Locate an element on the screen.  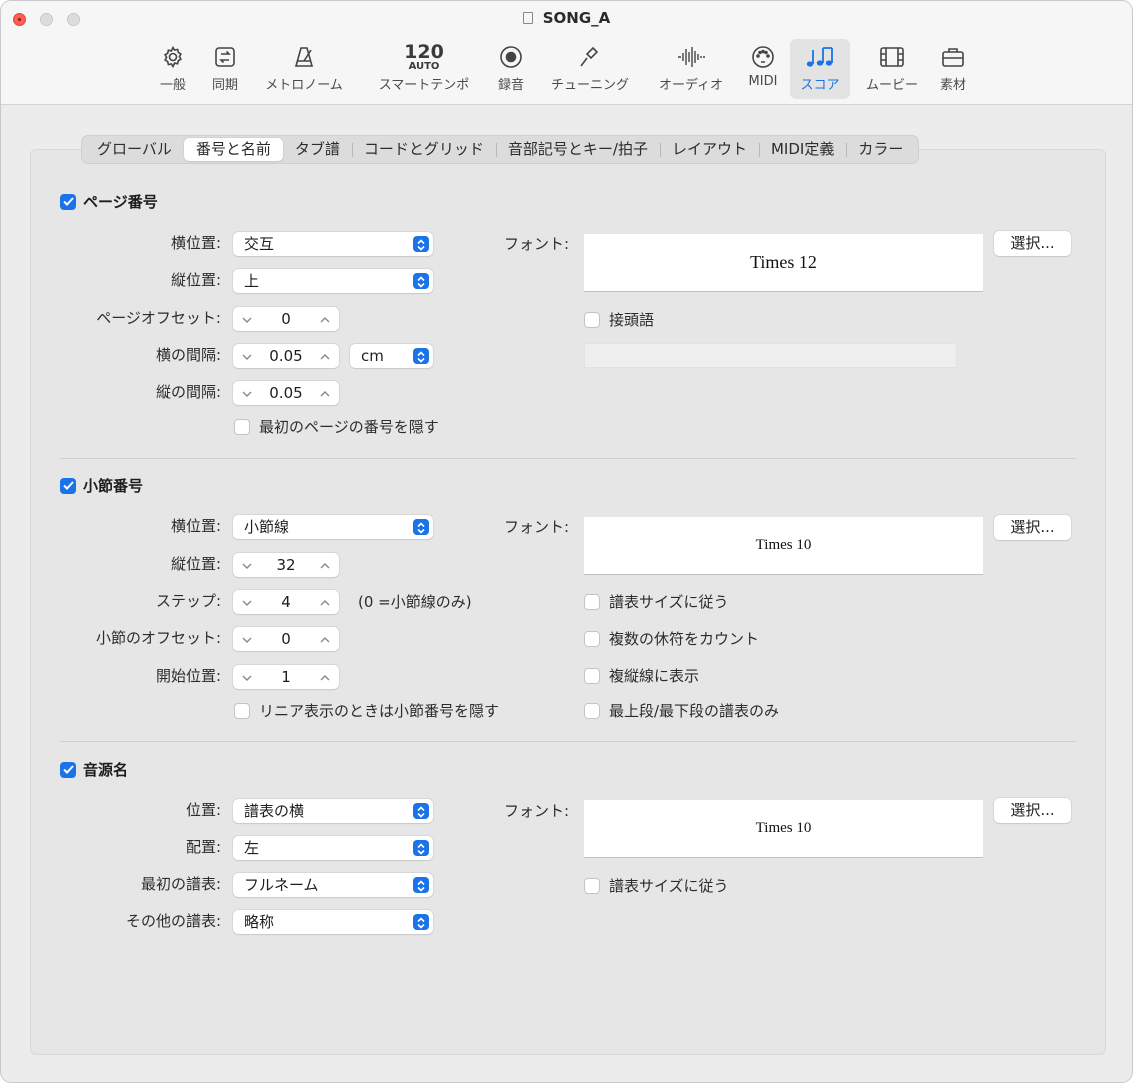
page-offset-stepper: 0 is located at coordinates (286, 319).